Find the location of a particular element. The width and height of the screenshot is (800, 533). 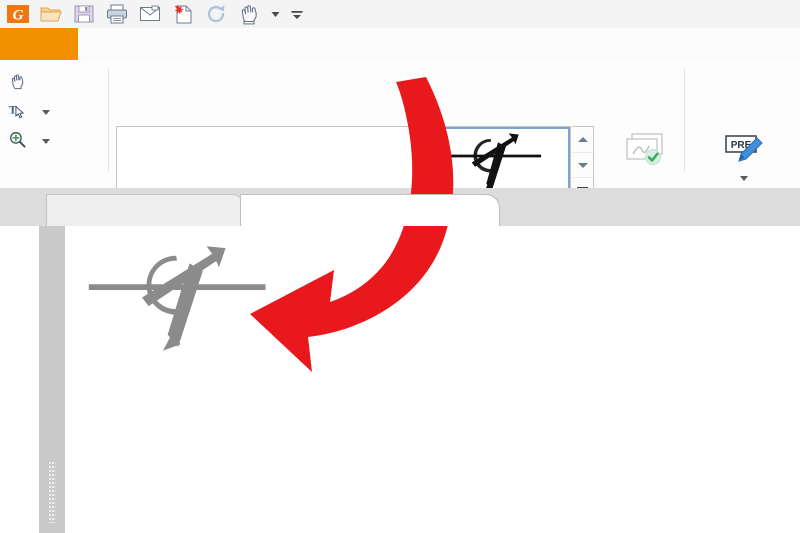

ribbon-tab-protect is located at coordinates (483, 44).